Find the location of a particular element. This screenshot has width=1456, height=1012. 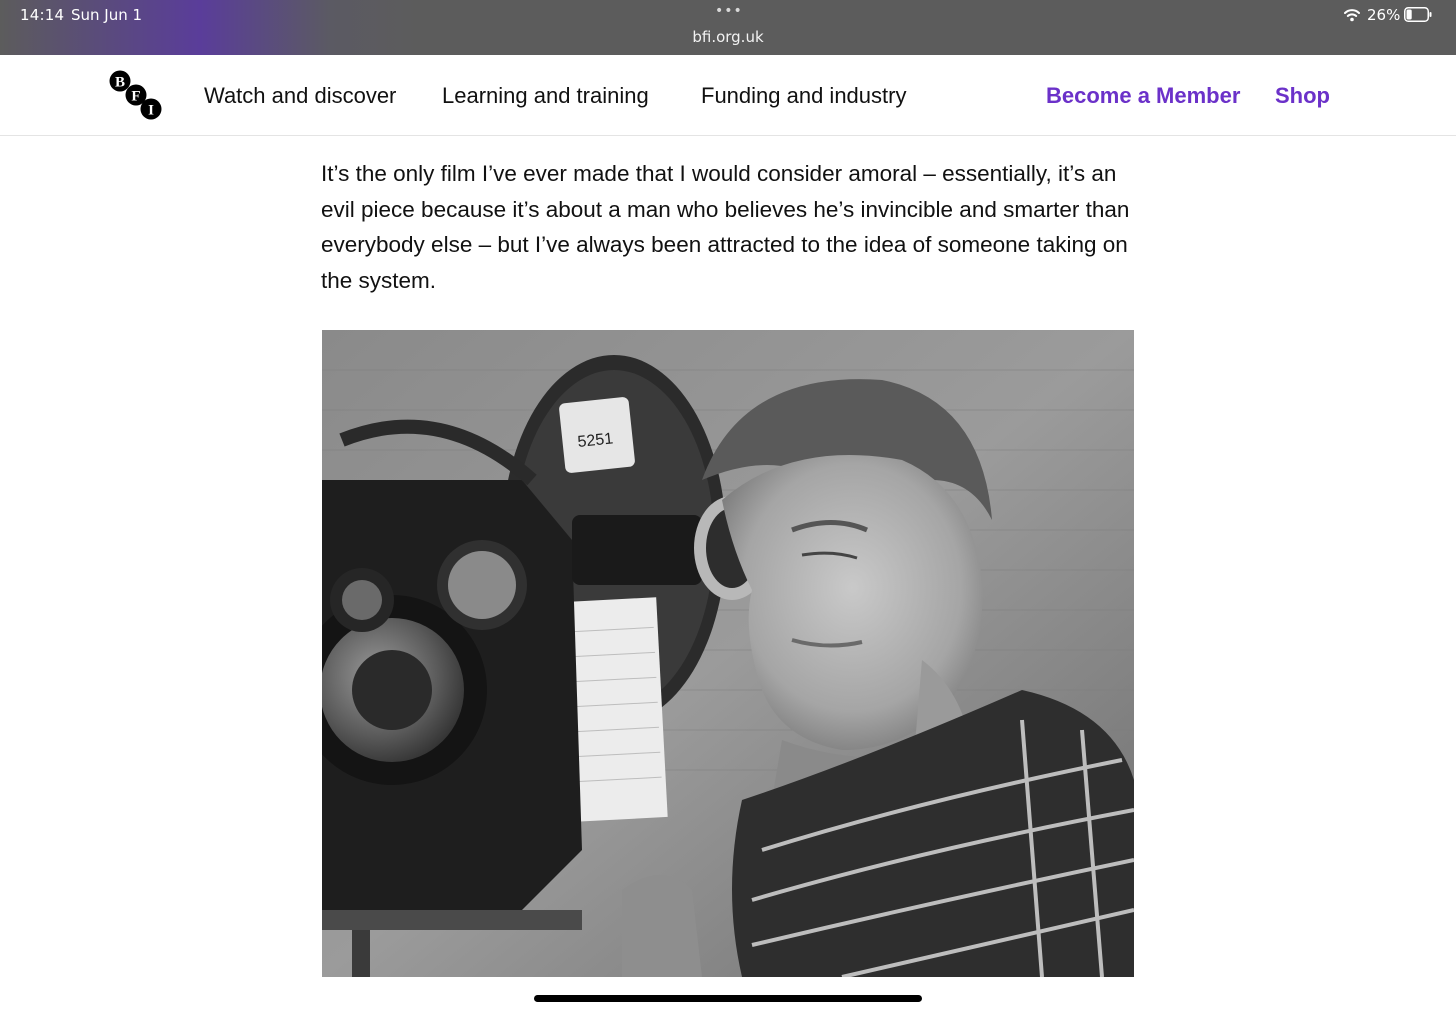

nav-learning-and-training: Learning and training is located at coordinates (545, 96).